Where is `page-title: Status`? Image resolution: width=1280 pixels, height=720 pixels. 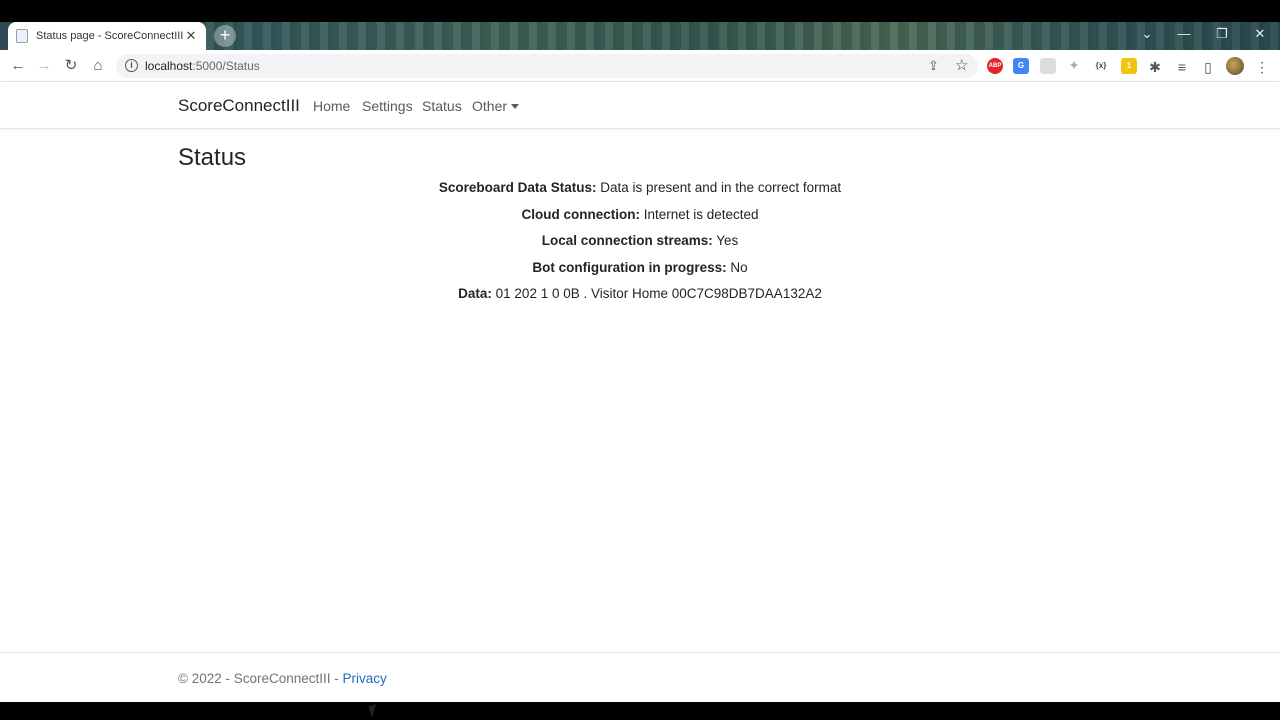 page-title: Status is located at coordinates (212, 157).